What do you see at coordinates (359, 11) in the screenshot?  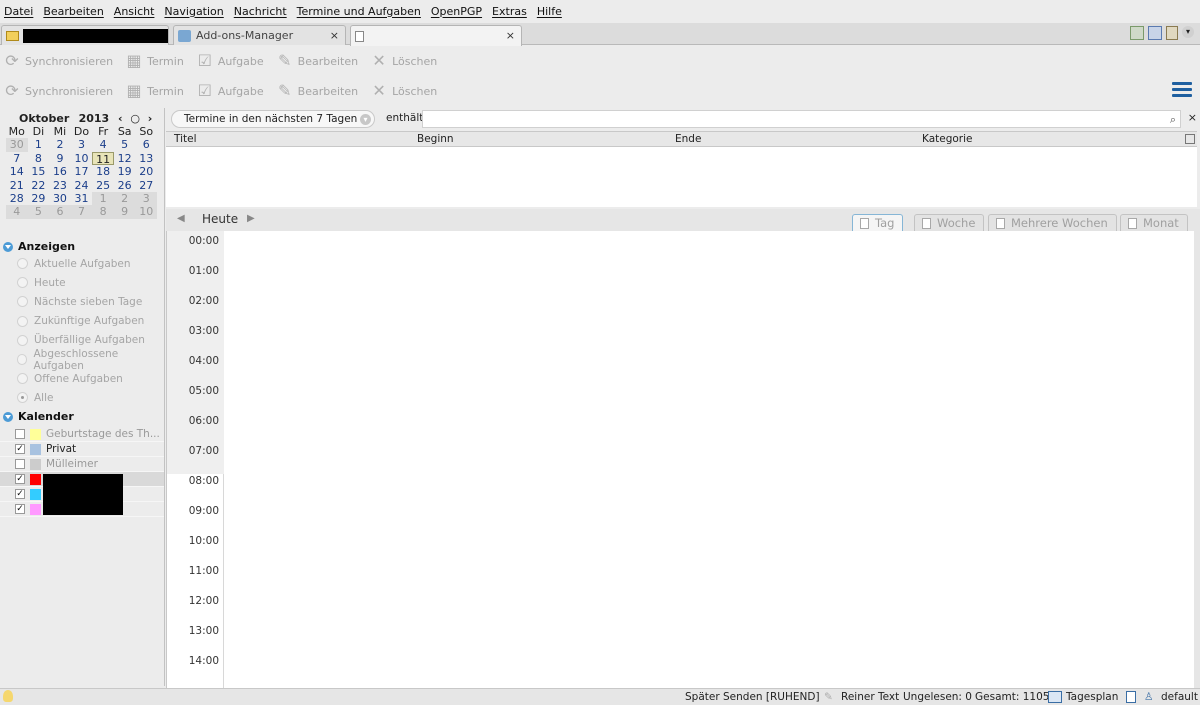 I see `menu-termine: Termine und Aufgaben` at bounding box center [359, 11].